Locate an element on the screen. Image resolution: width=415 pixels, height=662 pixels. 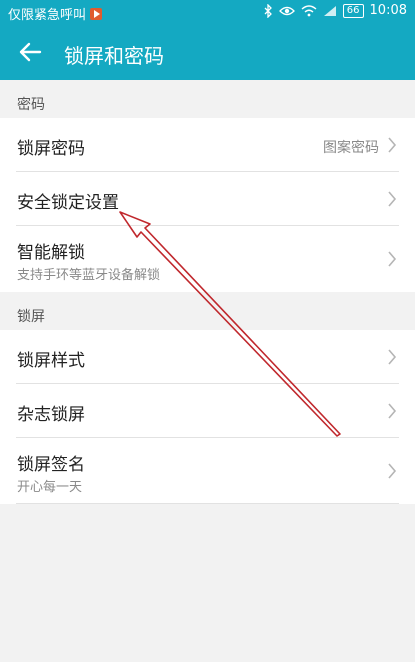
lock-screen-style-item: 锁屏样式 is located at coordinates (207, 357).